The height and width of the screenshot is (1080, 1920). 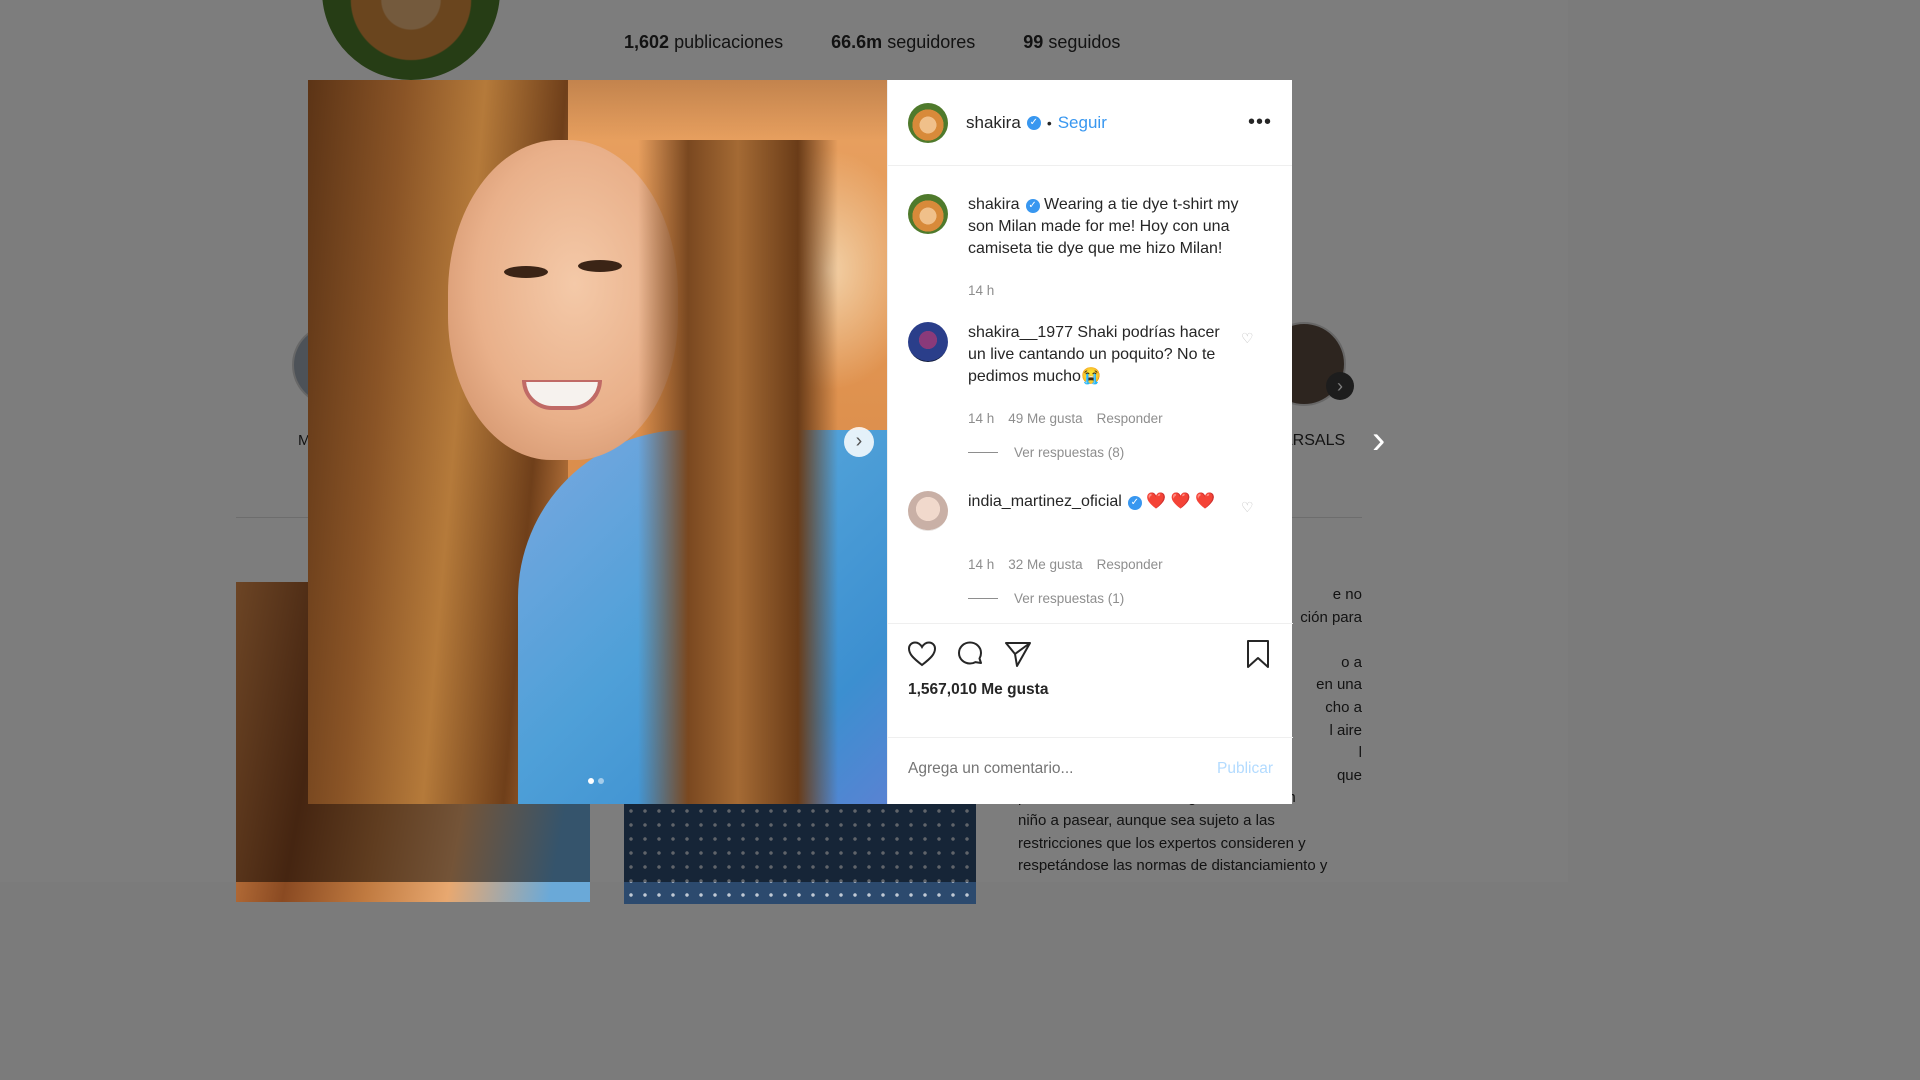 I want to click on comment-body: india_martinez_oficial ✓ ❤️ ❤️ ❤️, so click(x=1098, y=502).